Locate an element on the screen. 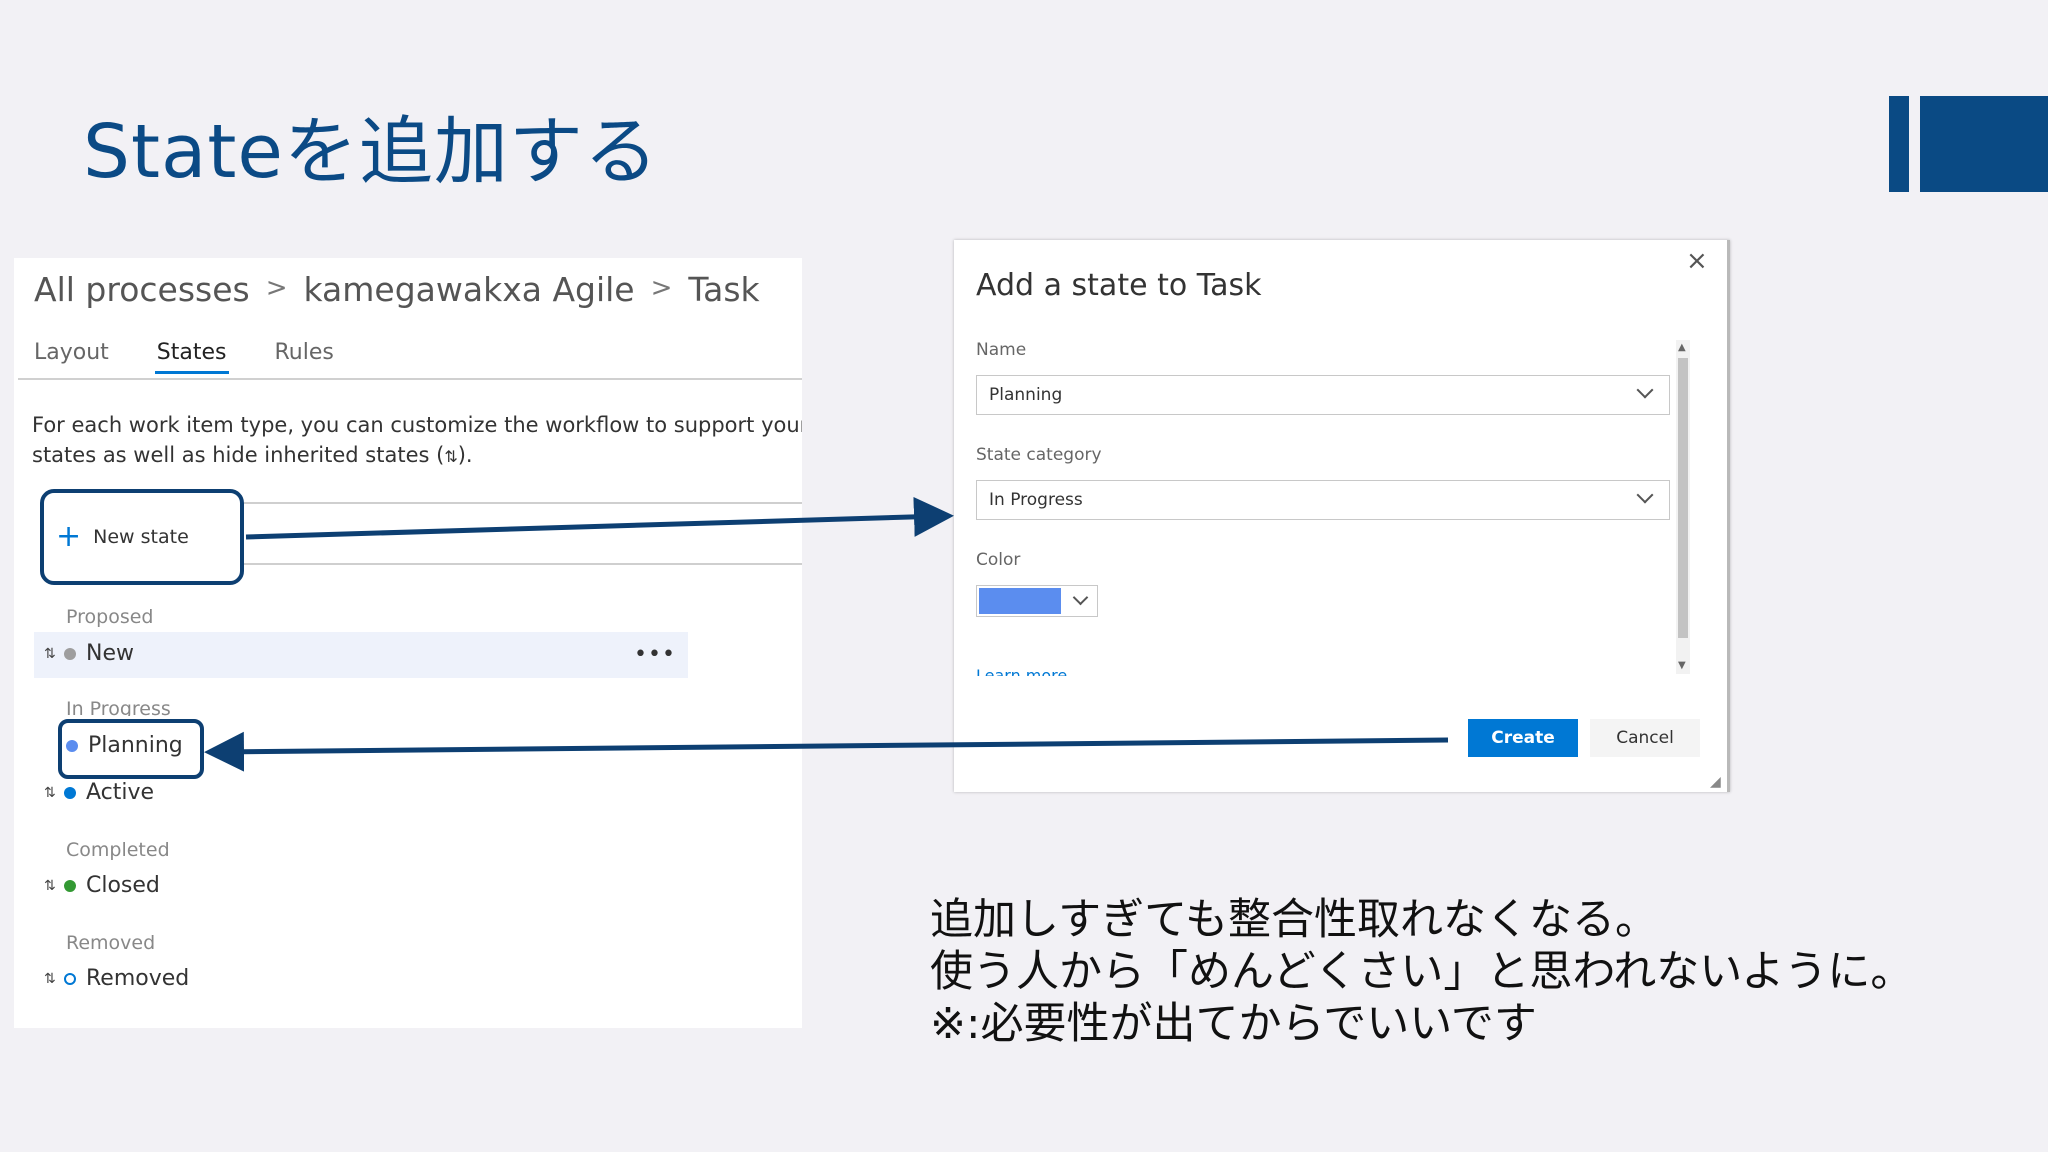  color-swatch is located at coordinates (1020, 601).